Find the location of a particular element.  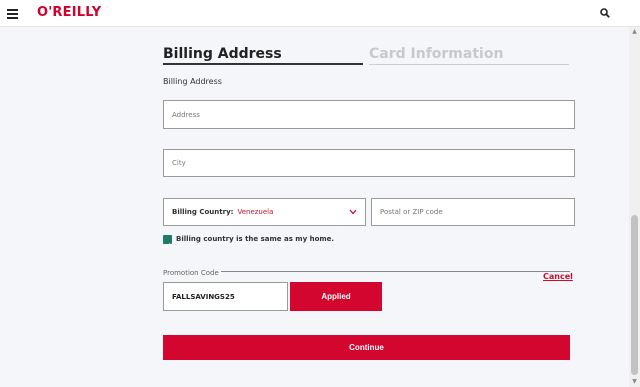

address-input: Address is located at coordinates (369, 114).